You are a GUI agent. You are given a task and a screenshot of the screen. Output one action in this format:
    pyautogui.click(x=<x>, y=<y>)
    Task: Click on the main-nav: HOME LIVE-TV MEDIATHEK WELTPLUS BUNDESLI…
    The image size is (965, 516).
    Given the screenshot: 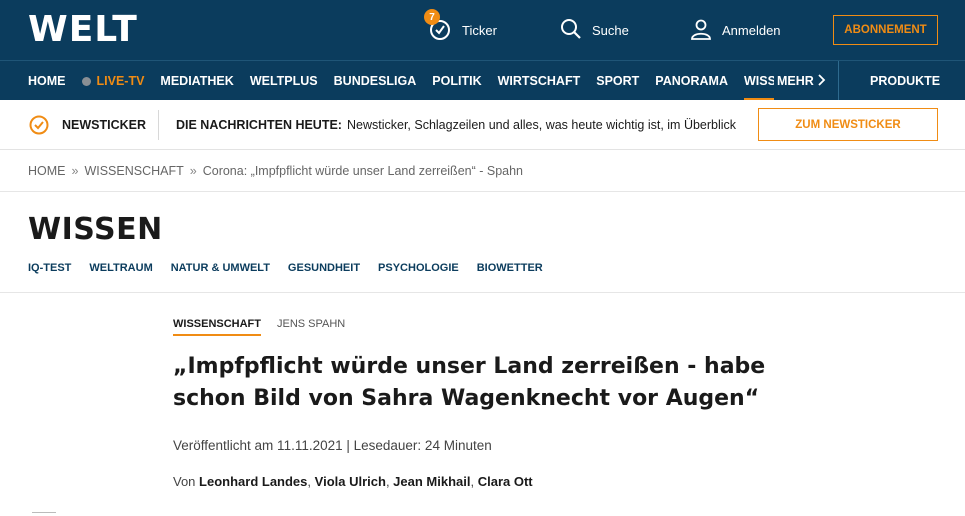 What is the action you would take?
    pyautogui.click(x=482, y=80)
    